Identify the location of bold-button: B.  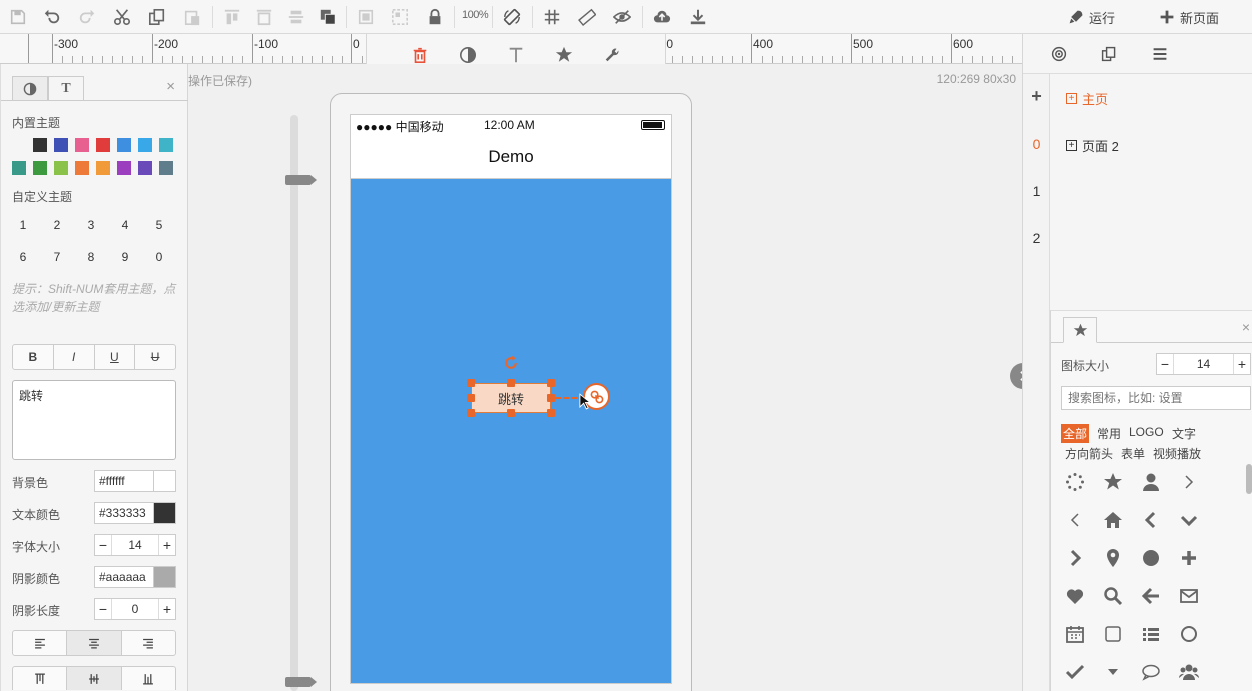
(33, 357).